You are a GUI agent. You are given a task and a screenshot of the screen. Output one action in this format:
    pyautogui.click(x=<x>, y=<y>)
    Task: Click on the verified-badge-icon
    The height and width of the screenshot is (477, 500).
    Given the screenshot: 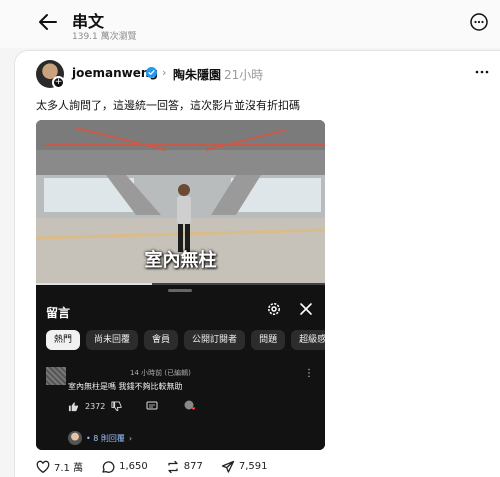 What is the action you would take?
    pyautogui.click(x=151, y=72)
    